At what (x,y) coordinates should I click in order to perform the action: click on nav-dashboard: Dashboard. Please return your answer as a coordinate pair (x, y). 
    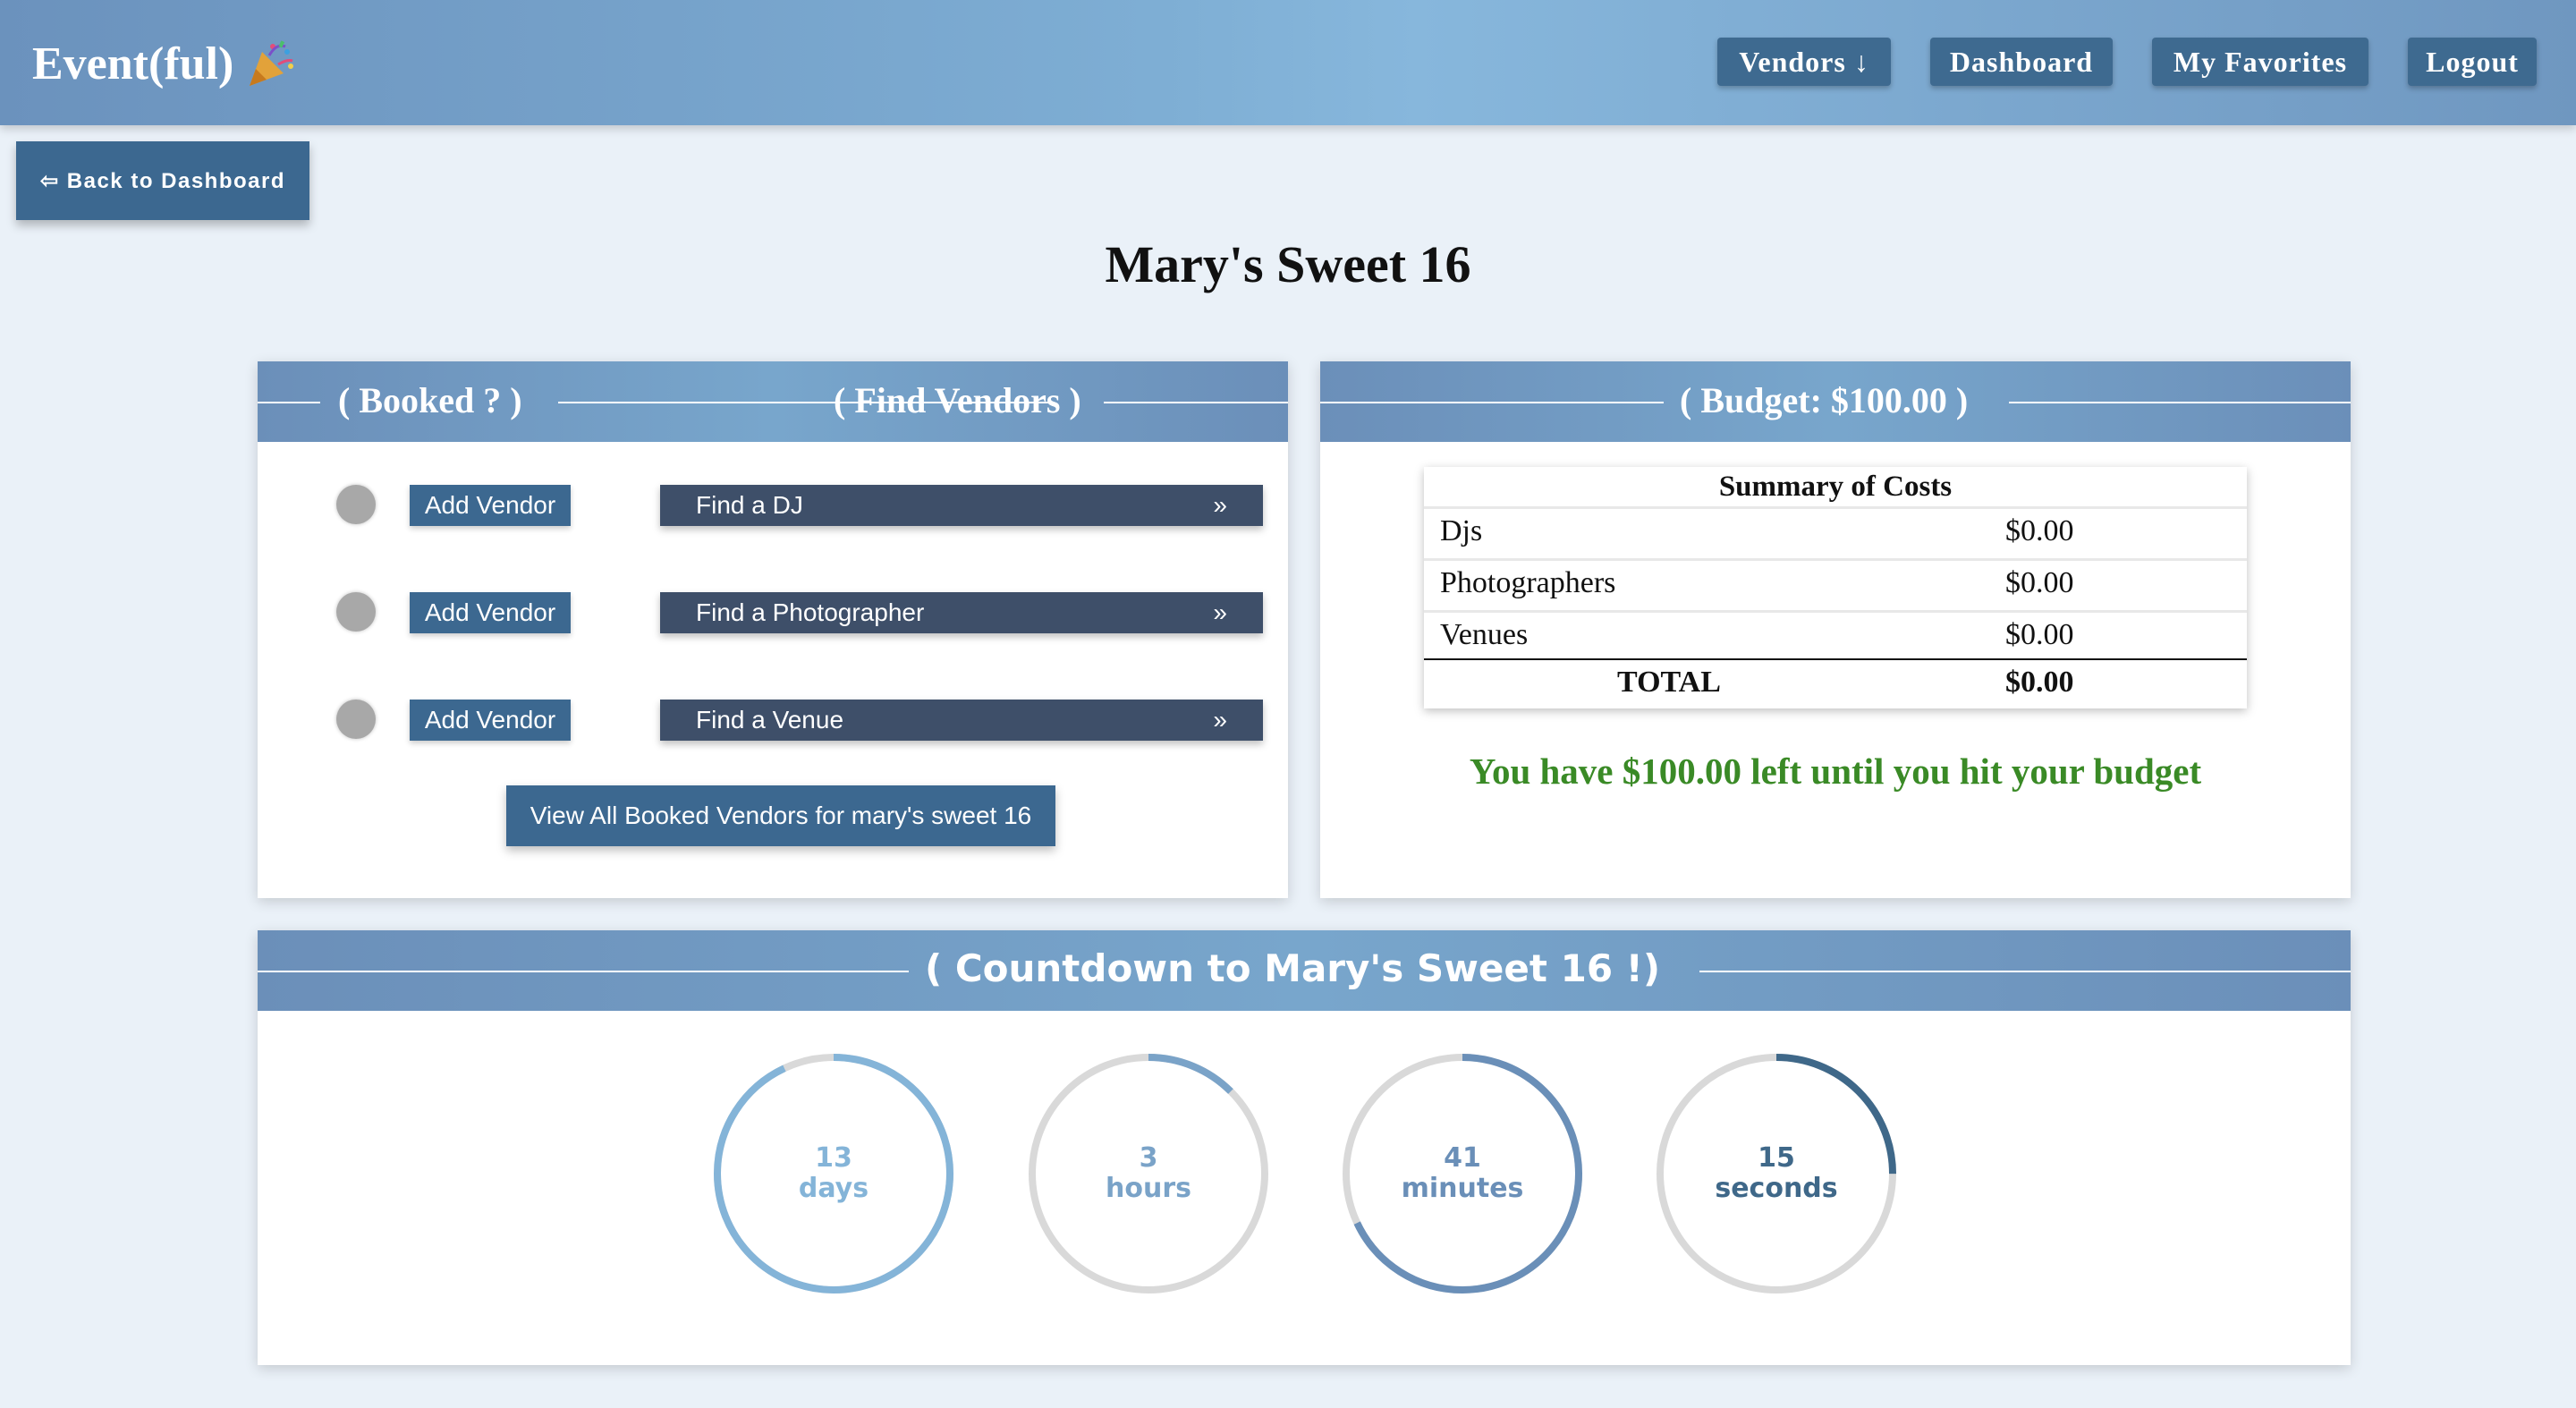
    Looking at the image, I should click on (2021, 62).